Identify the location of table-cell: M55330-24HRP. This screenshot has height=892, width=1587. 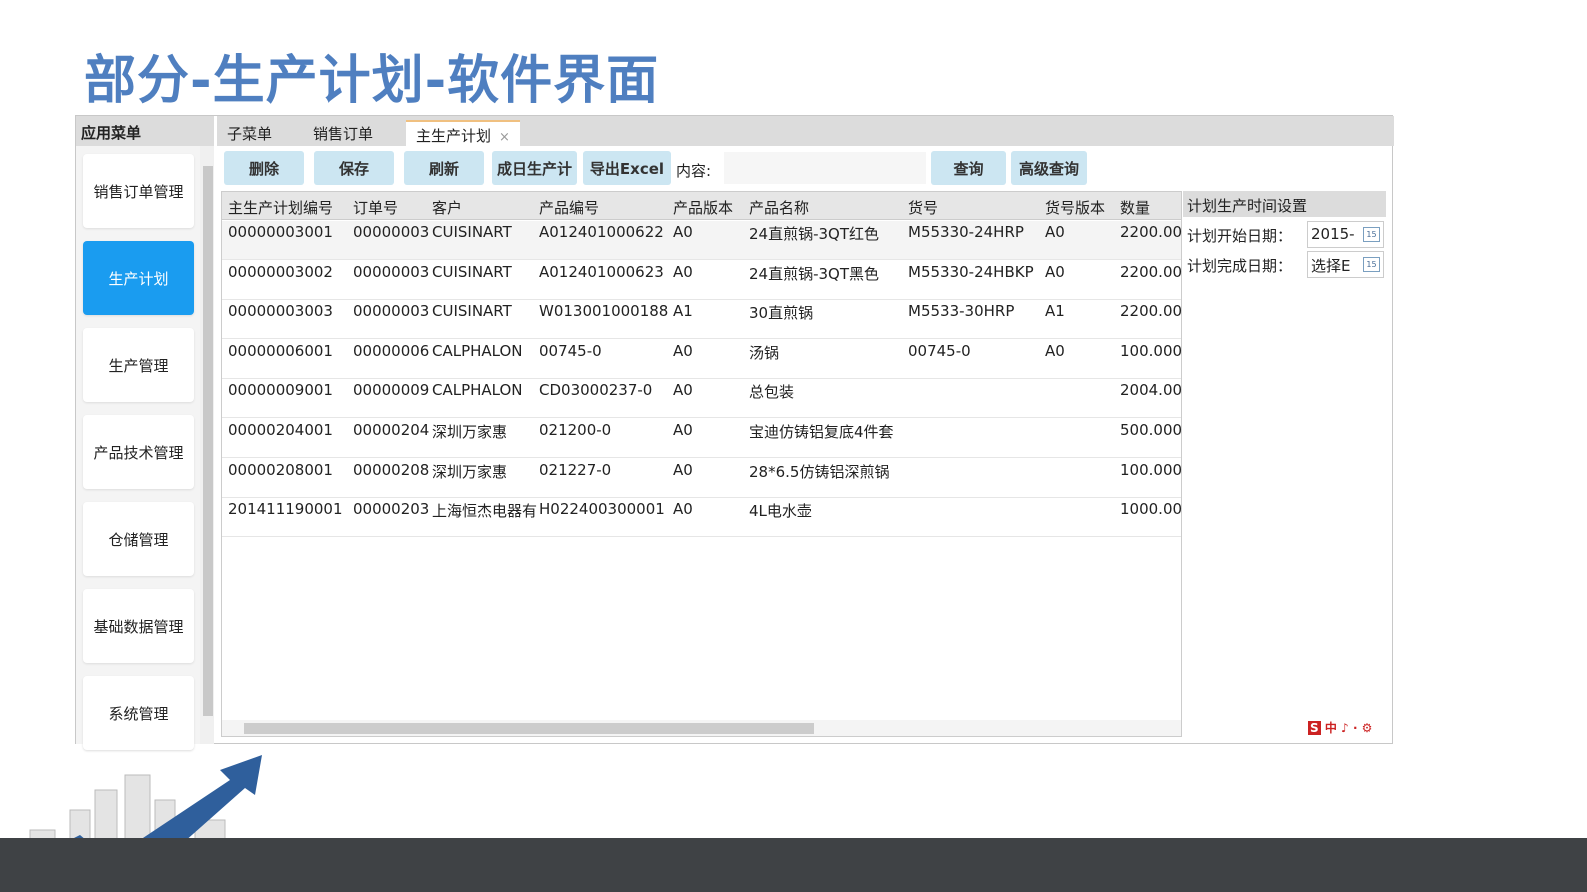
(966, 232).